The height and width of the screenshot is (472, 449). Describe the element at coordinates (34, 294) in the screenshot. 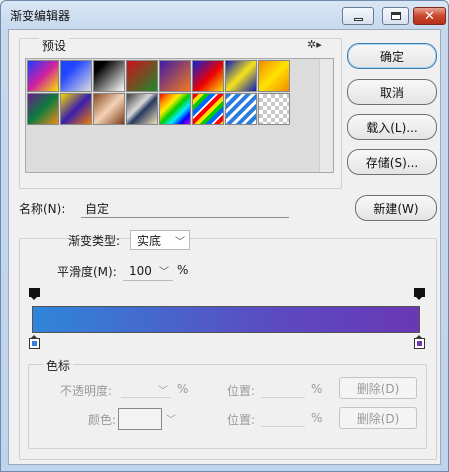

I see `opacity-stop-left` at that location.